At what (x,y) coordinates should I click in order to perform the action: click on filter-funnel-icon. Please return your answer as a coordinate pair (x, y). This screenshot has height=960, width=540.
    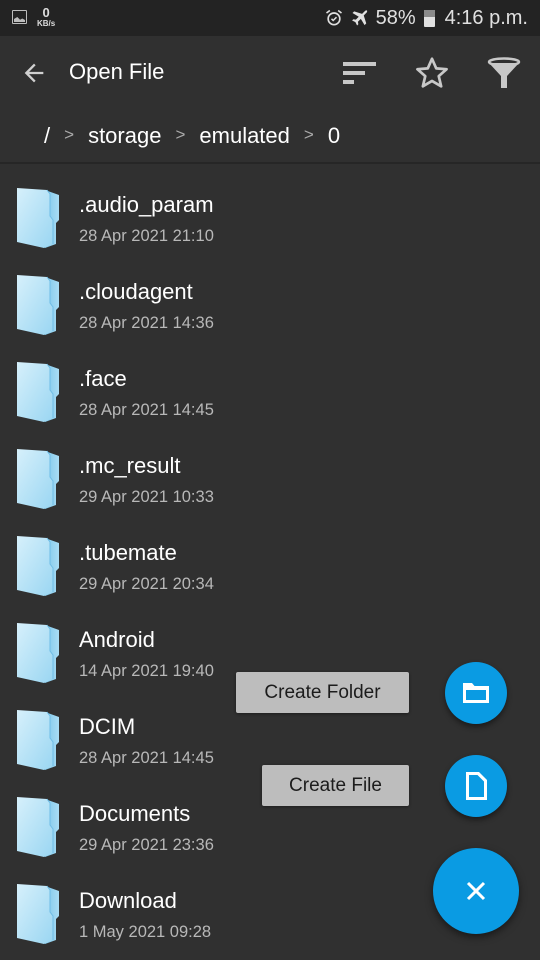
    Looking at the image, I should click on (504, 72).